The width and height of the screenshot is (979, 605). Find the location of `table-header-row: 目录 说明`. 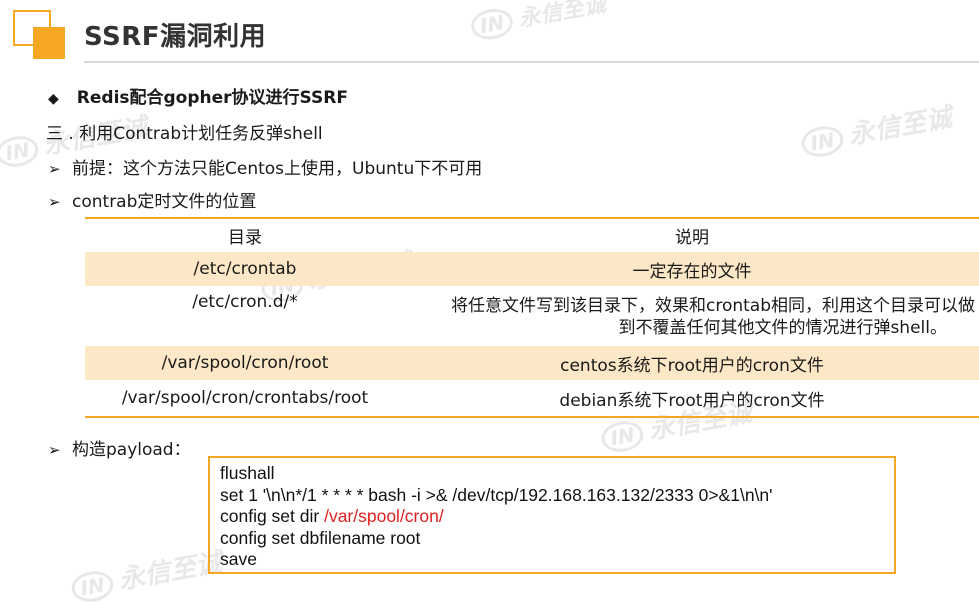

table-header-row: 目录 说明 is located at coordinates (532, 235).